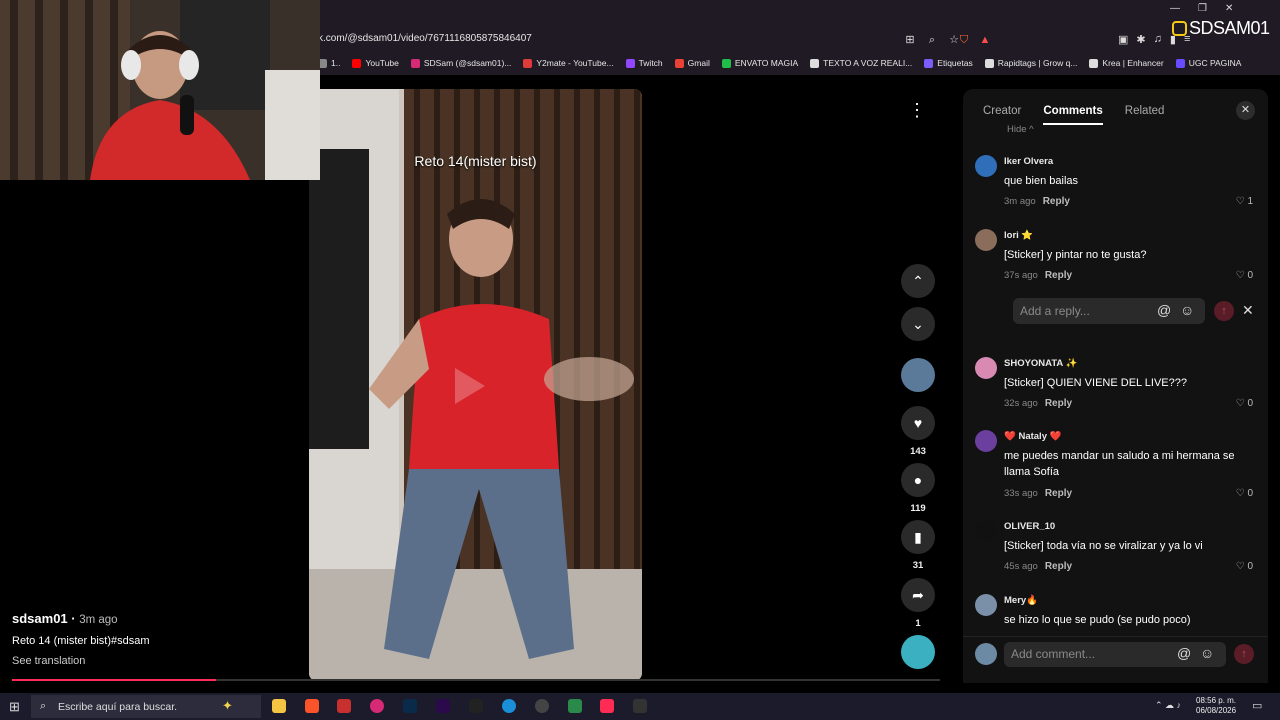  Describe the element at coordinates (917, 110) in the screenshot. I see `more-options-icon: ⋮` at that location.